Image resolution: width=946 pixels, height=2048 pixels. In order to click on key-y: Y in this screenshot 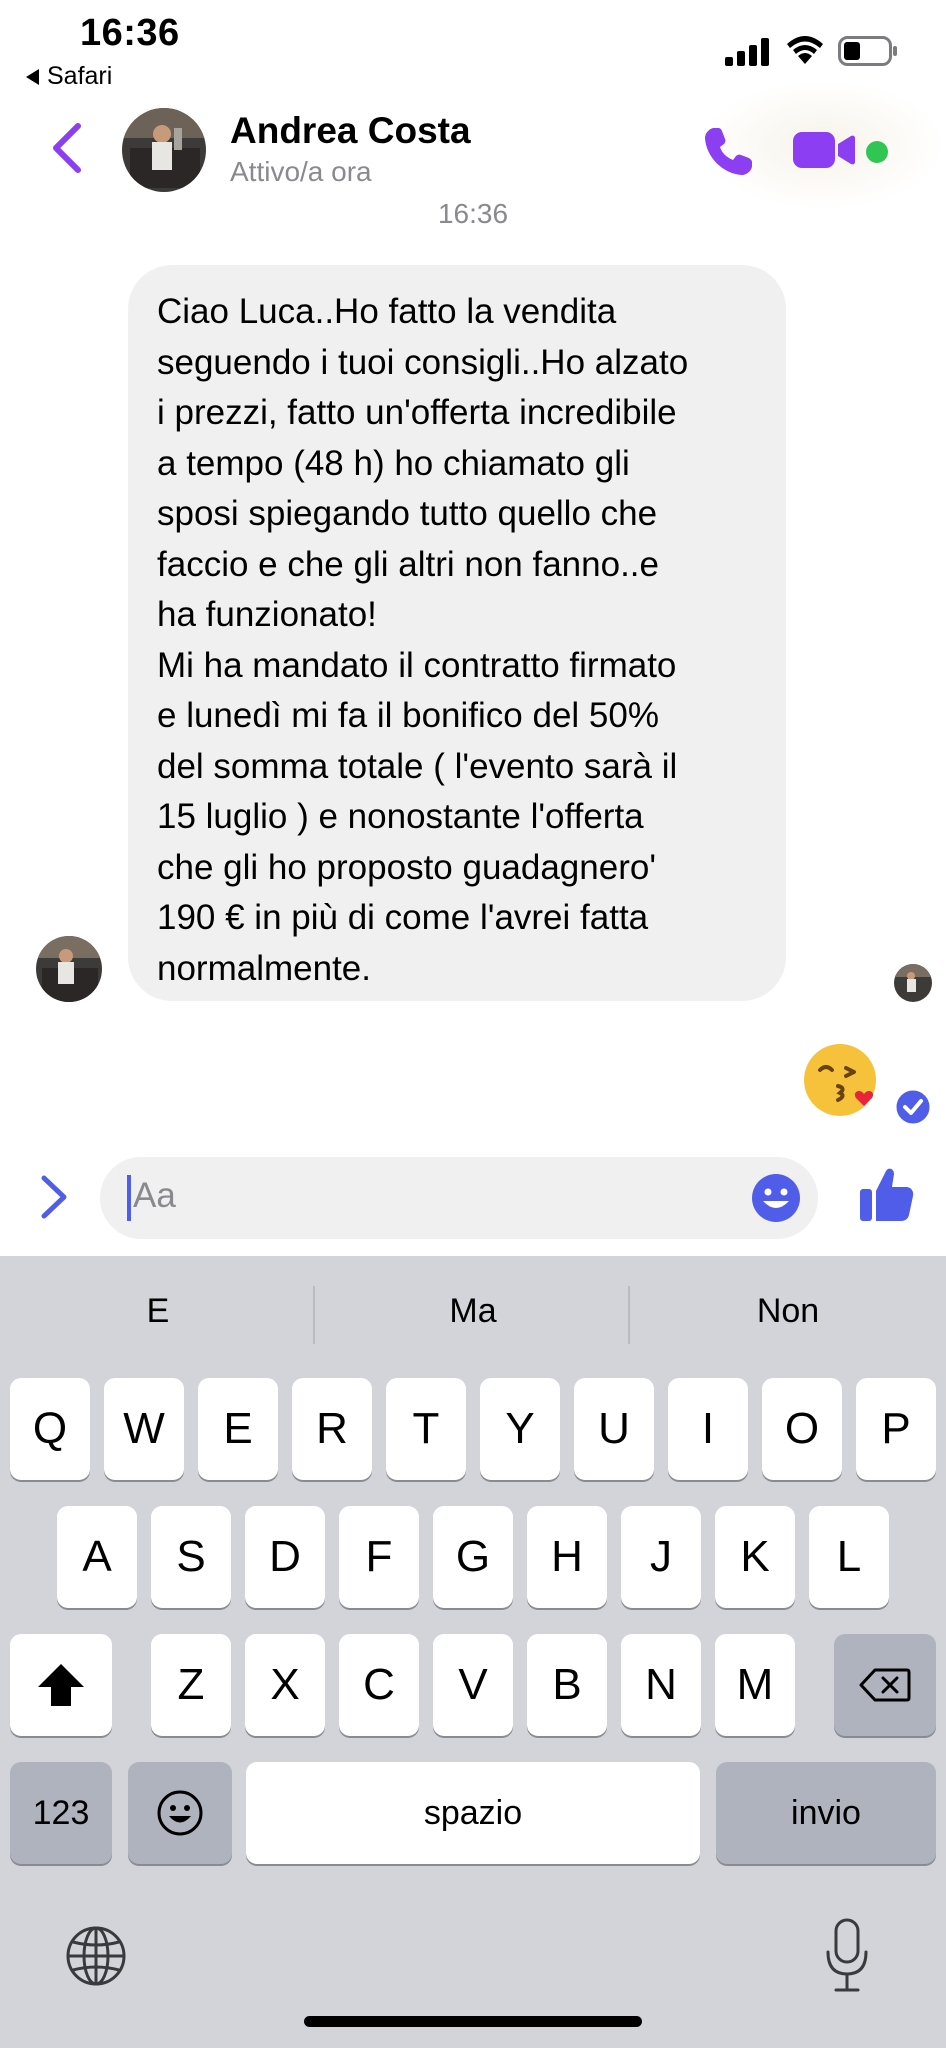, I will do `click(520, 1429)`.